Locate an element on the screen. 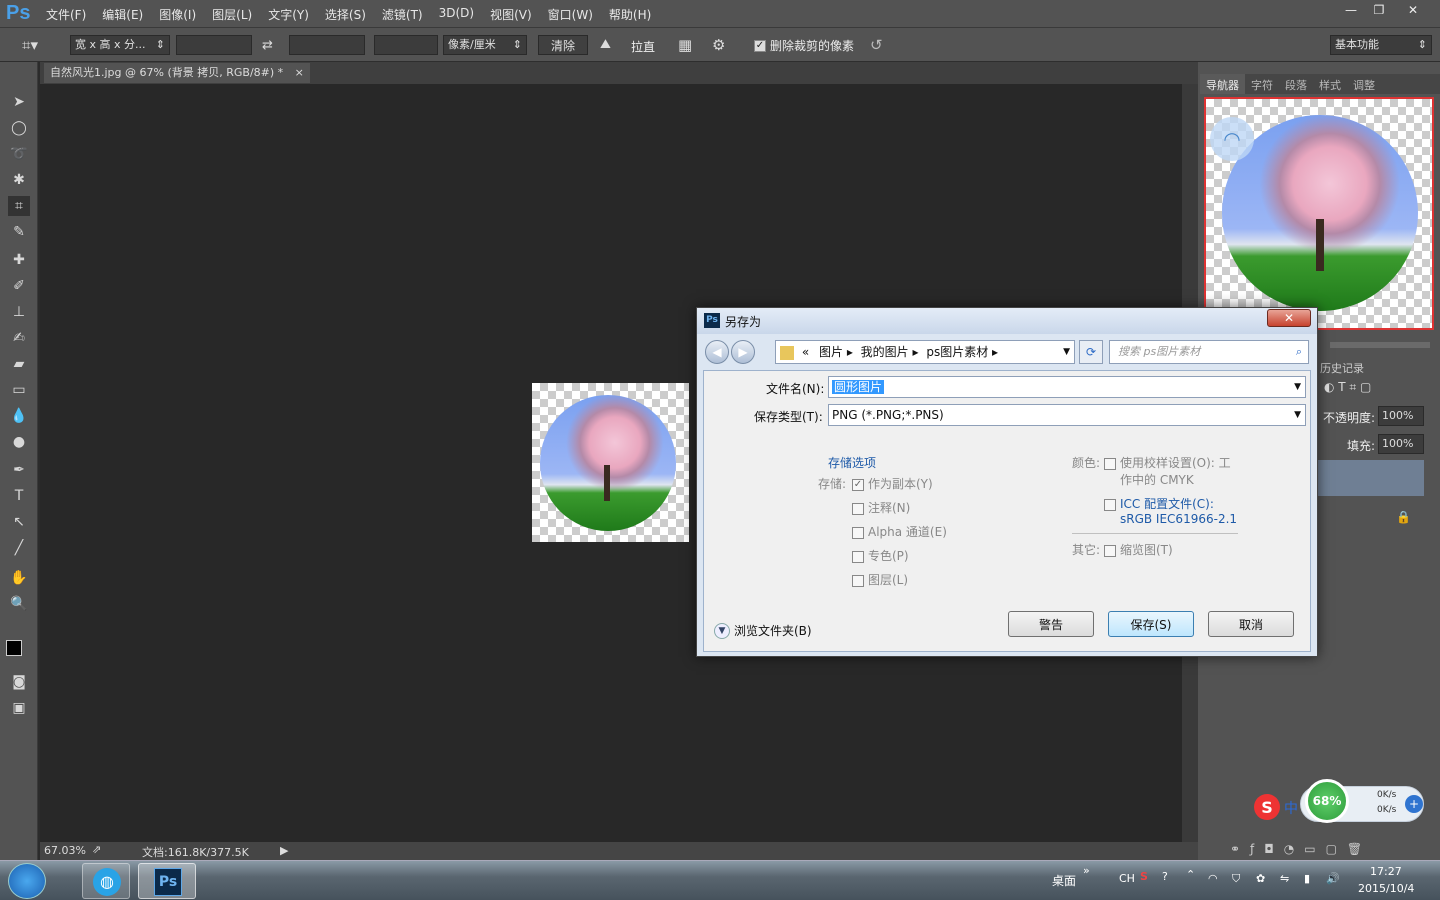 This screenshot has width=1440, height=900. option-as-copy: ✓ 作为副本(Y) is located at coordinates (892, 483).